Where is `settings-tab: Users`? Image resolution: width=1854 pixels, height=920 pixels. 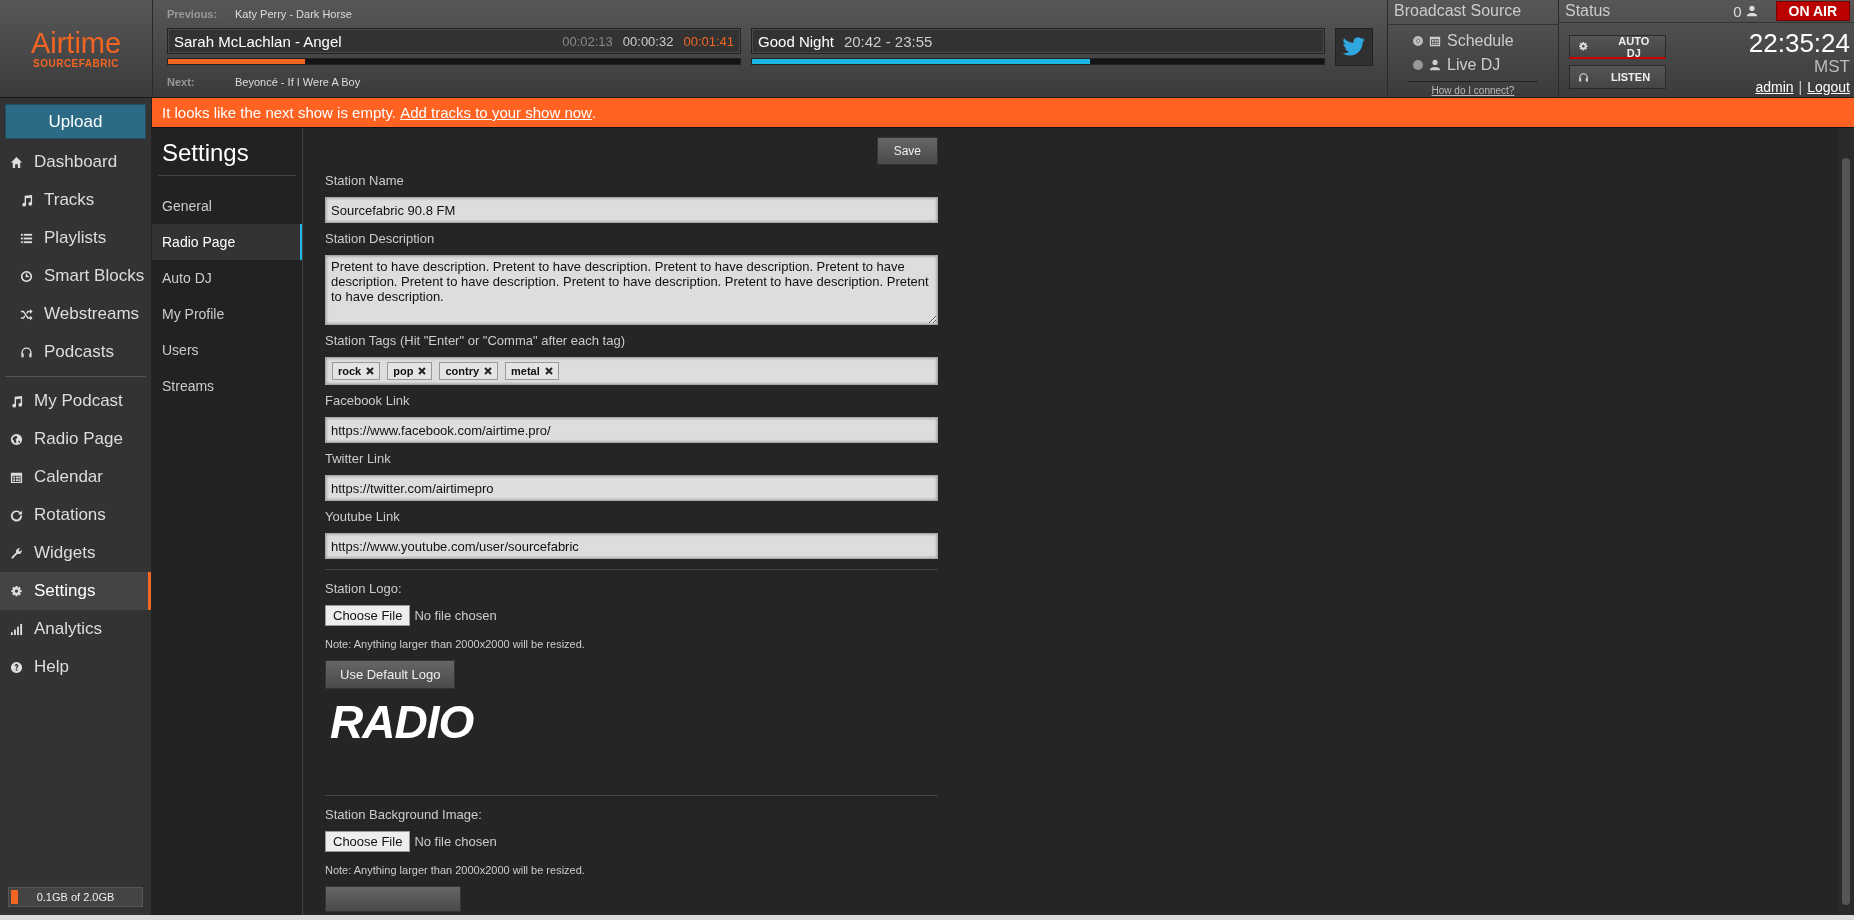 settings-tab: Users is located at coordinates (227, 350).